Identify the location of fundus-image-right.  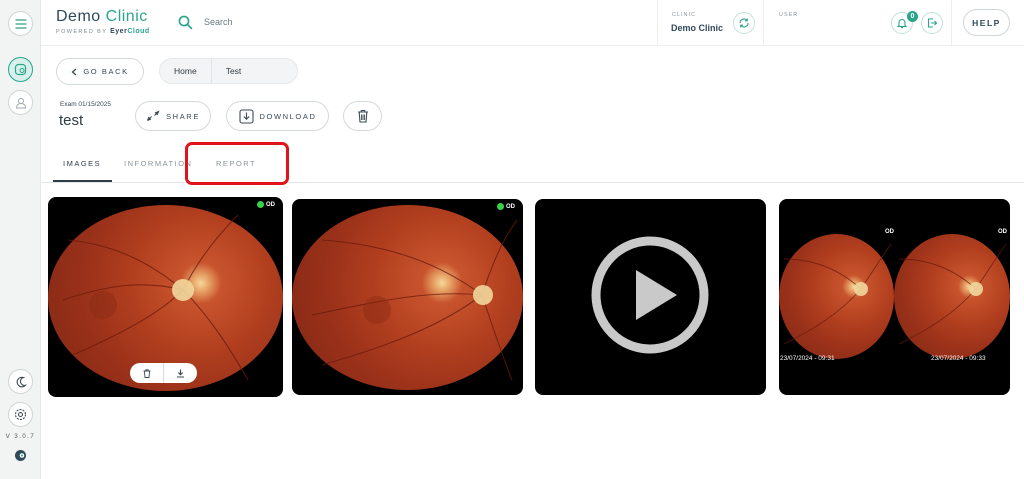
(952, 296).